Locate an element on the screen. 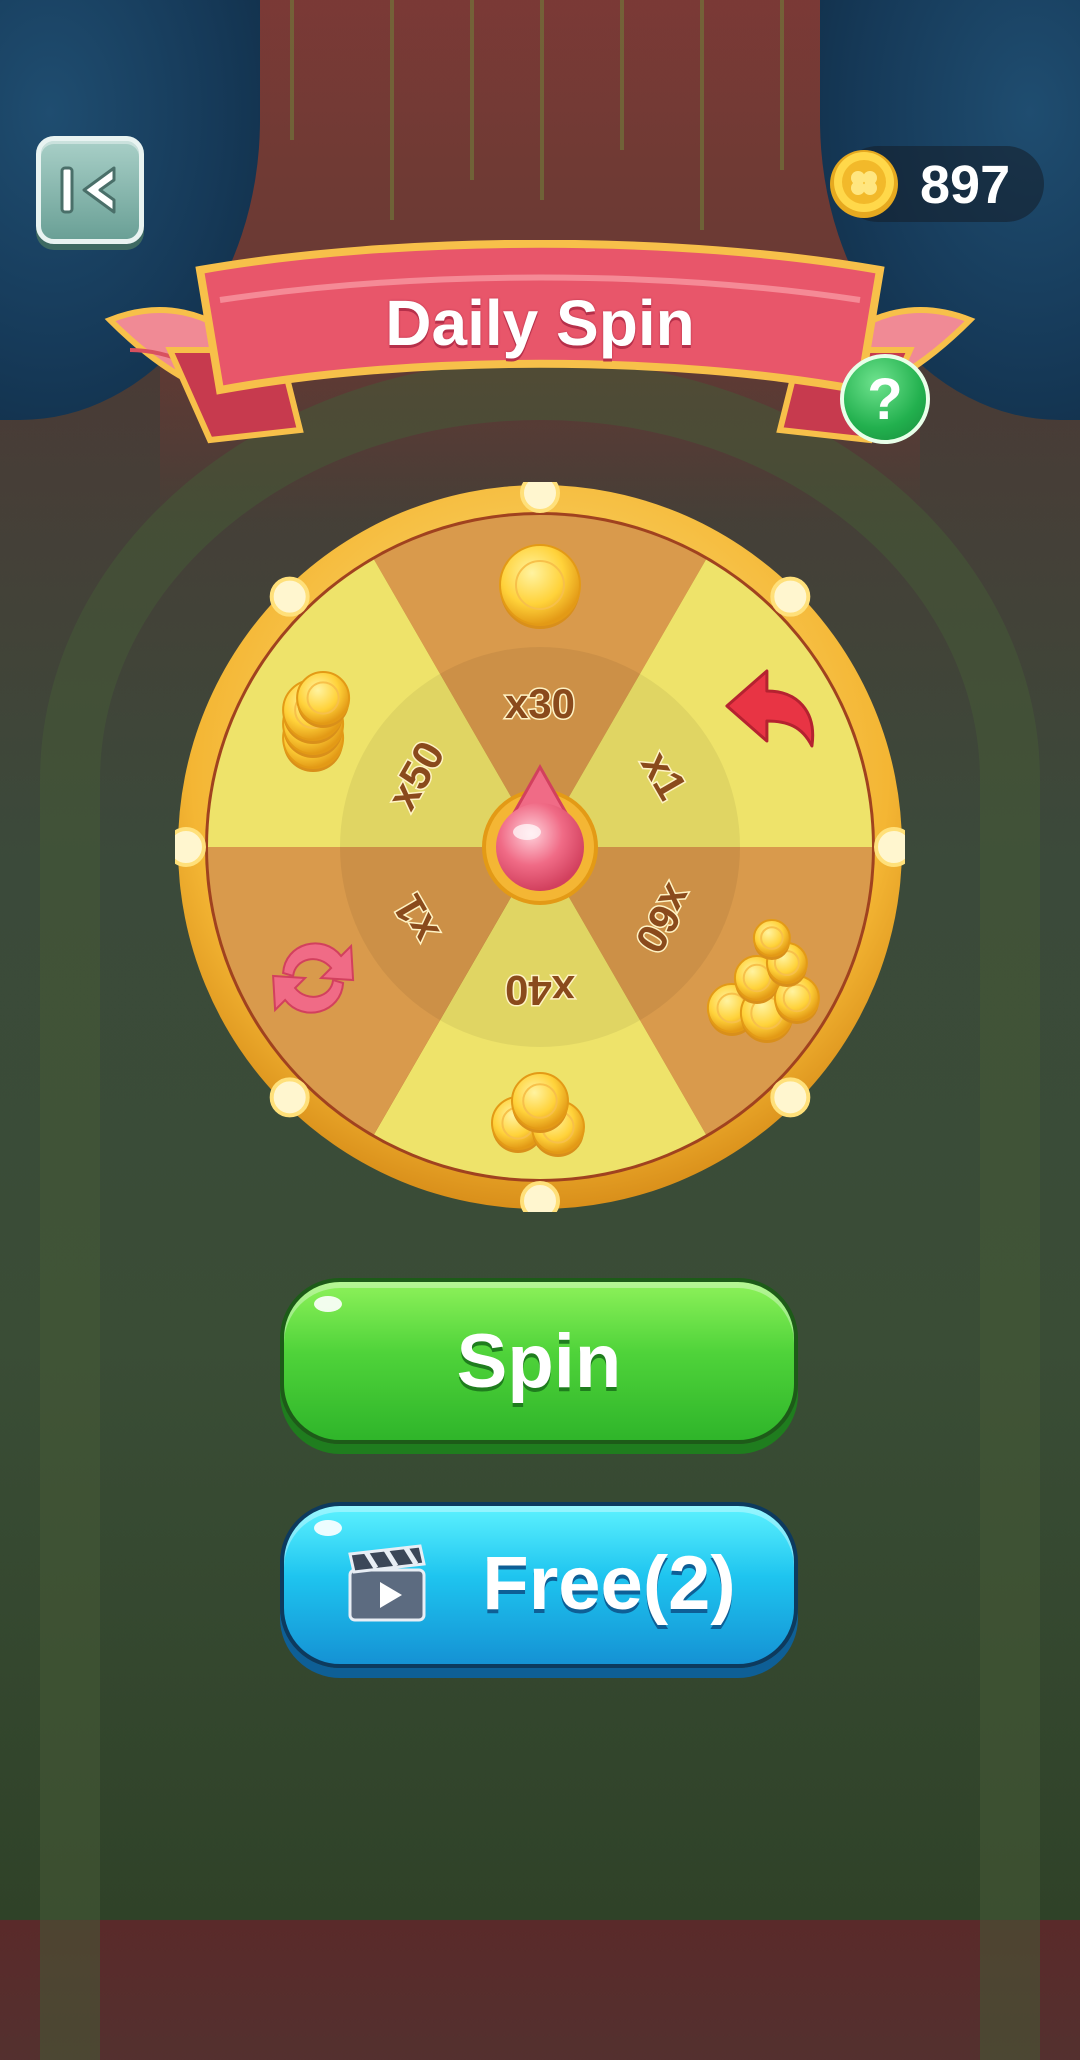  spin-button: Spin is located at coordinates (539, 1361).